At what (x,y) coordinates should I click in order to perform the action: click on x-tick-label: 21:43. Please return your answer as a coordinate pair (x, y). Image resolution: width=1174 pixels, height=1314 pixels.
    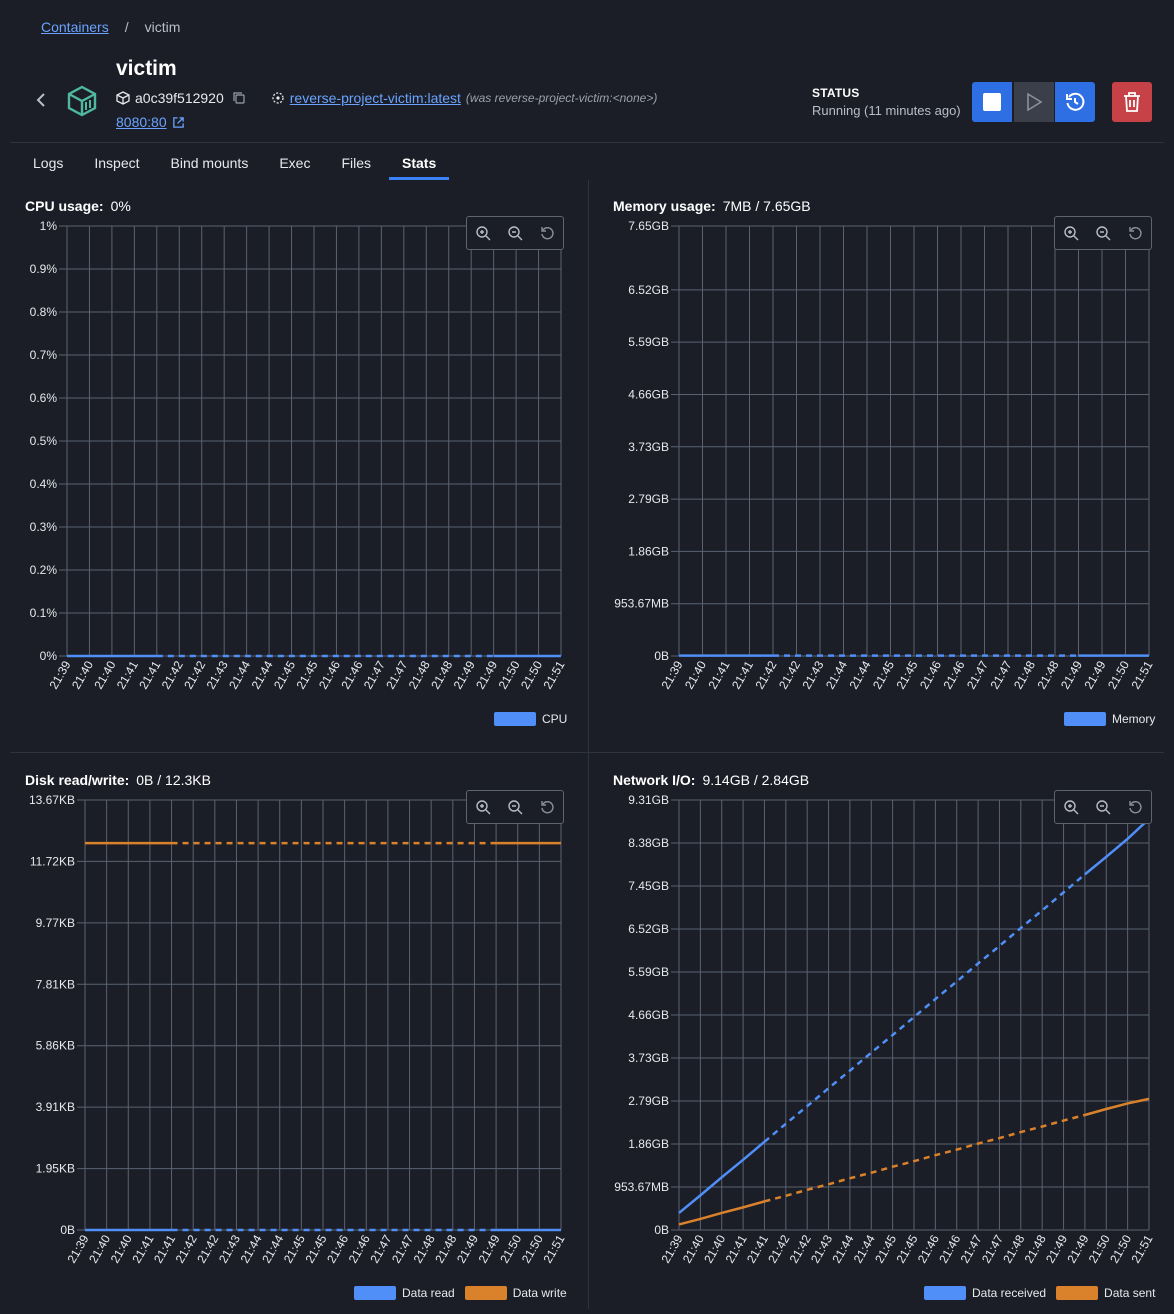
    Looking at the image, I should click on (217, 674).